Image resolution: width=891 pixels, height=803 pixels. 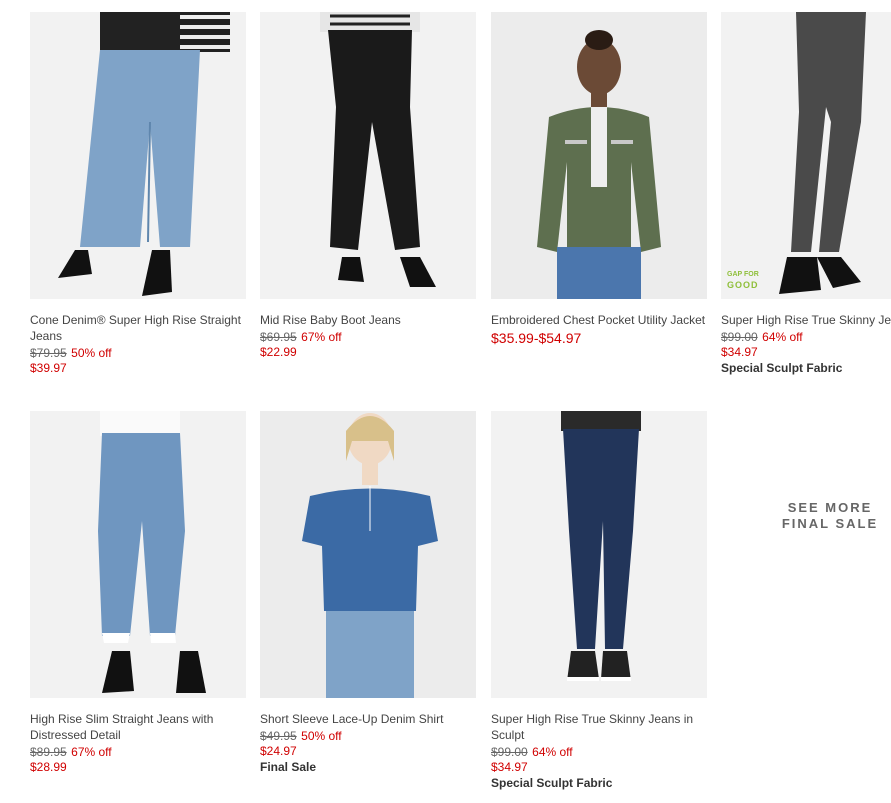 What do you see at coordinates (288, 767) in the screenshot?
I see `final-sale-badge: Final Sale` at bounding box center [288, 767].